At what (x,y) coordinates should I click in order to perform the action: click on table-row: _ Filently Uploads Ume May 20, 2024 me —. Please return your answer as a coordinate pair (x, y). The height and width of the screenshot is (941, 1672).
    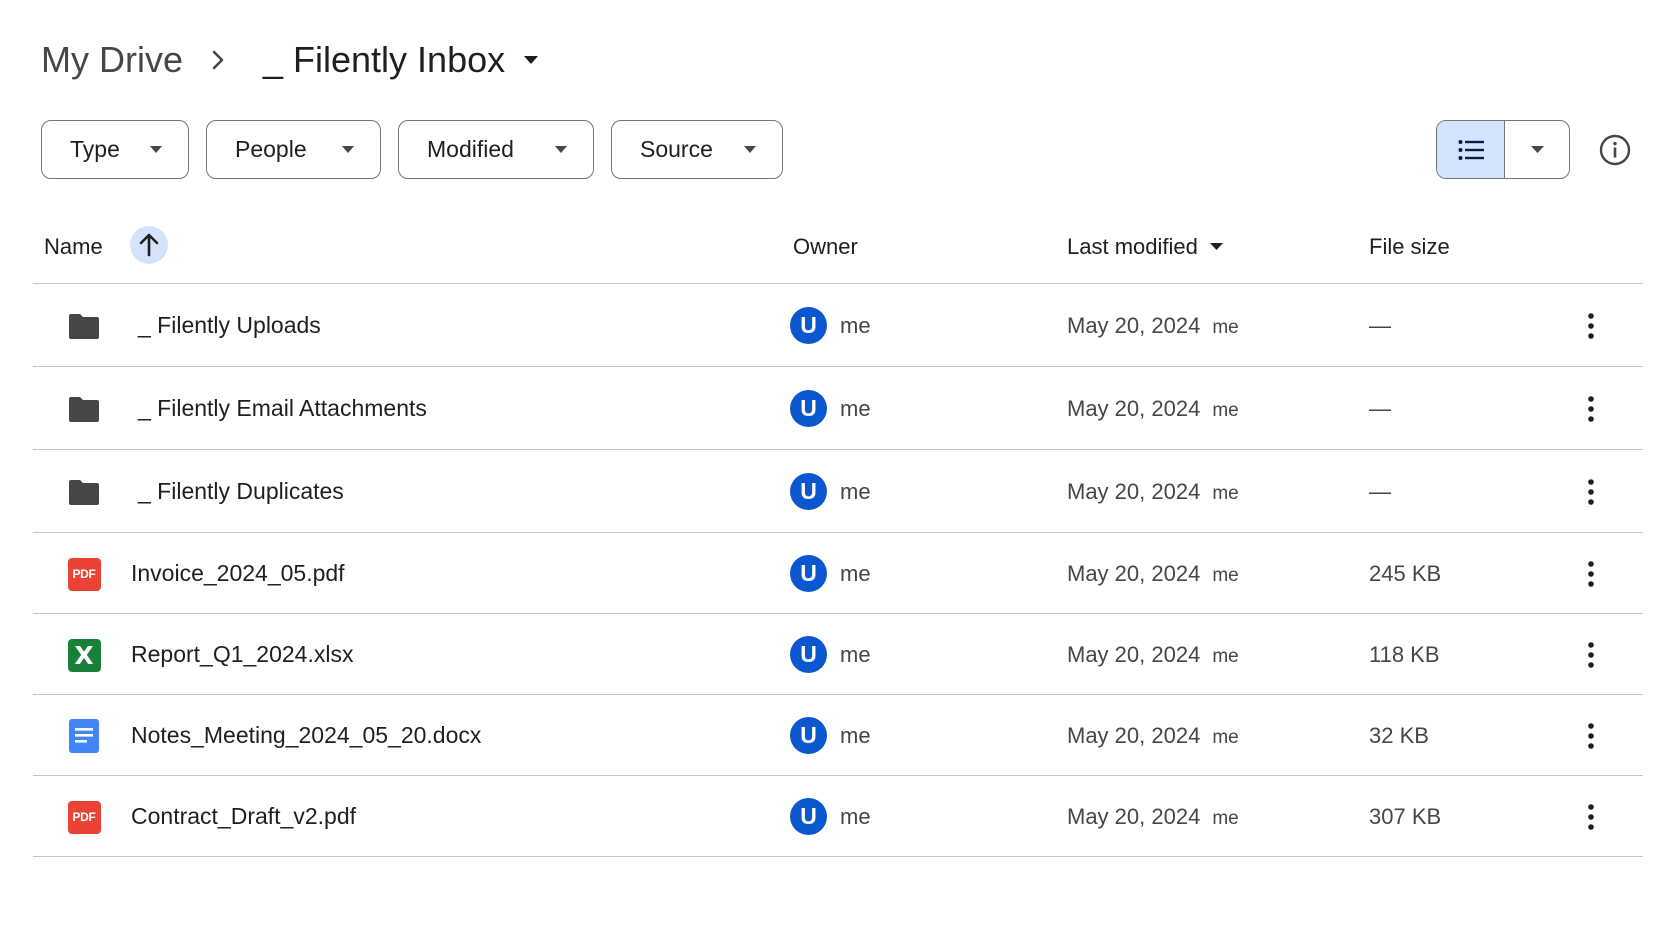
    Looking at the image, I should click on (838, 325).